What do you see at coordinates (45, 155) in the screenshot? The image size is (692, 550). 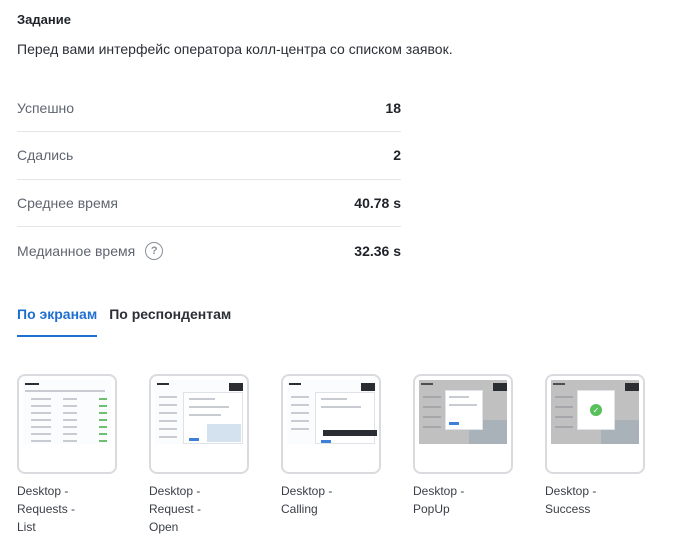 I see `stat-label: Сдались` at bounding box center [45, 155].